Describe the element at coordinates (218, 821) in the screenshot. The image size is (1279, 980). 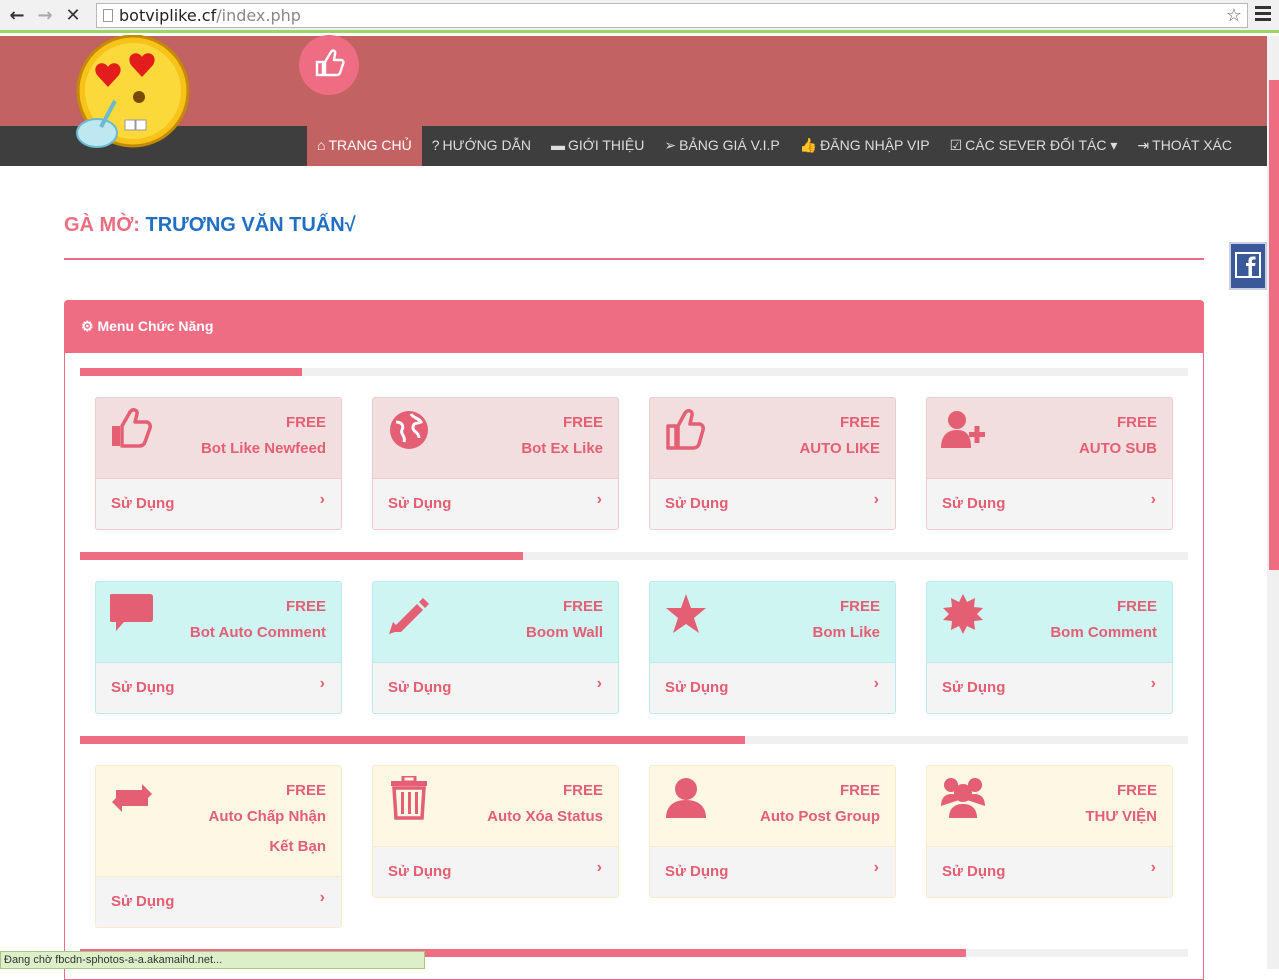
I see `card-body: FREEAuto Chấp Nhận Kết Bạn` at that location.